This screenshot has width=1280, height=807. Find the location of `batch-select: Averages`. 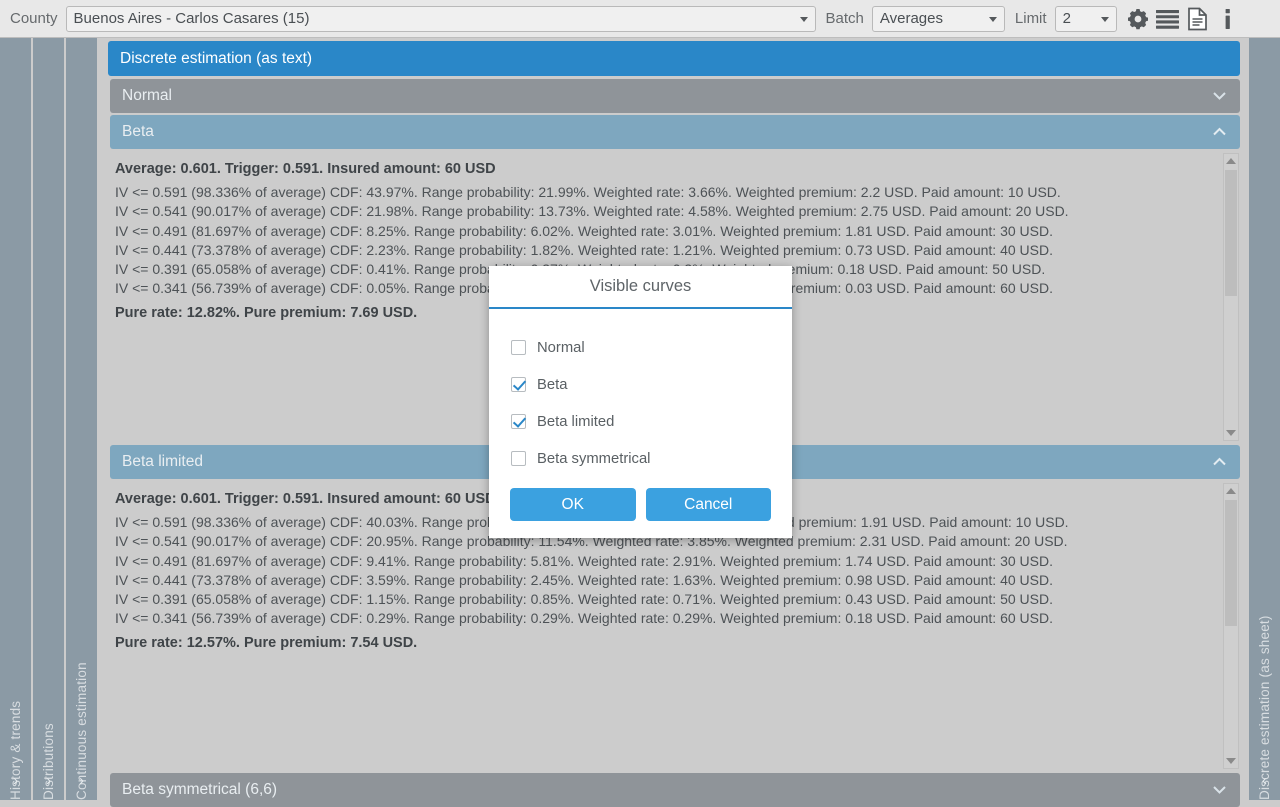

batch-select: Averages is located at coordinates (938, 18).